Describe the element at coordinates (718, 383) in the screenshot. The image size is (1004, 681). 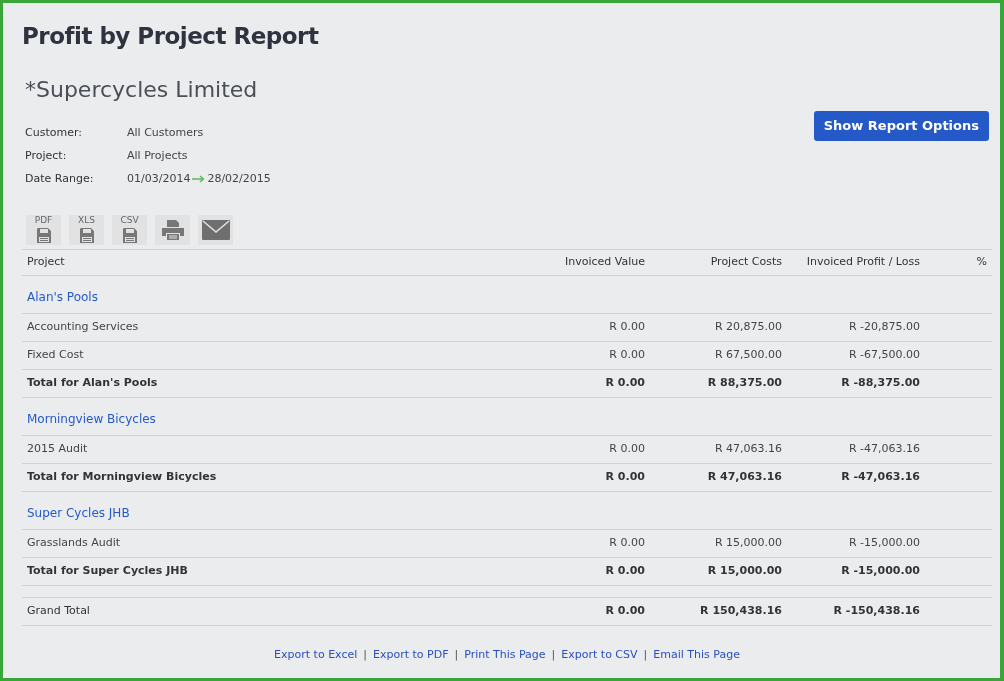
I see `amount-cell: R 88,375.00` at that location.